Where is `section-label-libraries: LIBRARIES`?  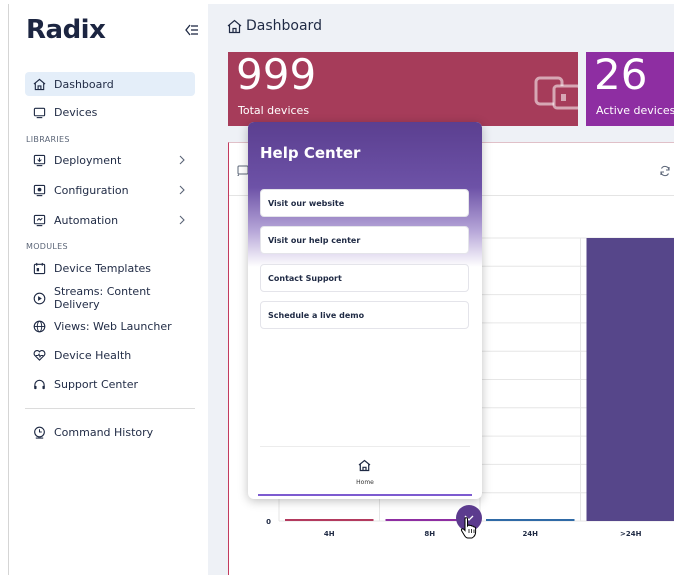
section-label-libraries: LIBRARIES is located at coordinates (48, 139).